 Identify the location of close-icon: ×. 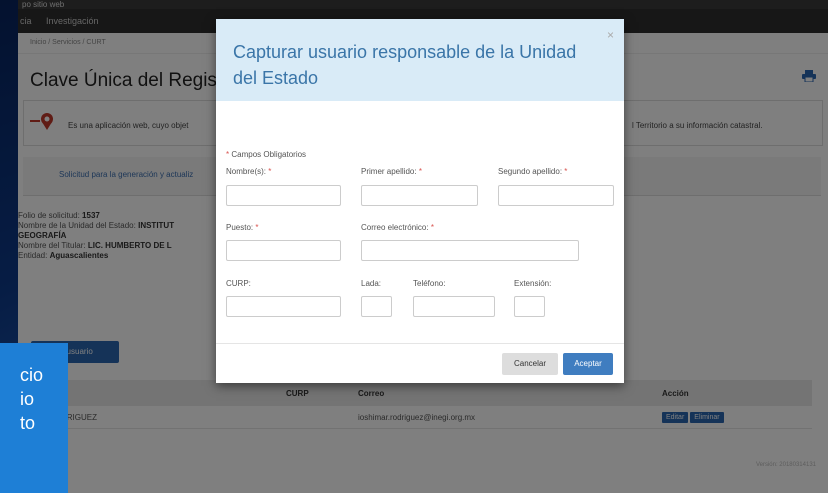
(610, 35).